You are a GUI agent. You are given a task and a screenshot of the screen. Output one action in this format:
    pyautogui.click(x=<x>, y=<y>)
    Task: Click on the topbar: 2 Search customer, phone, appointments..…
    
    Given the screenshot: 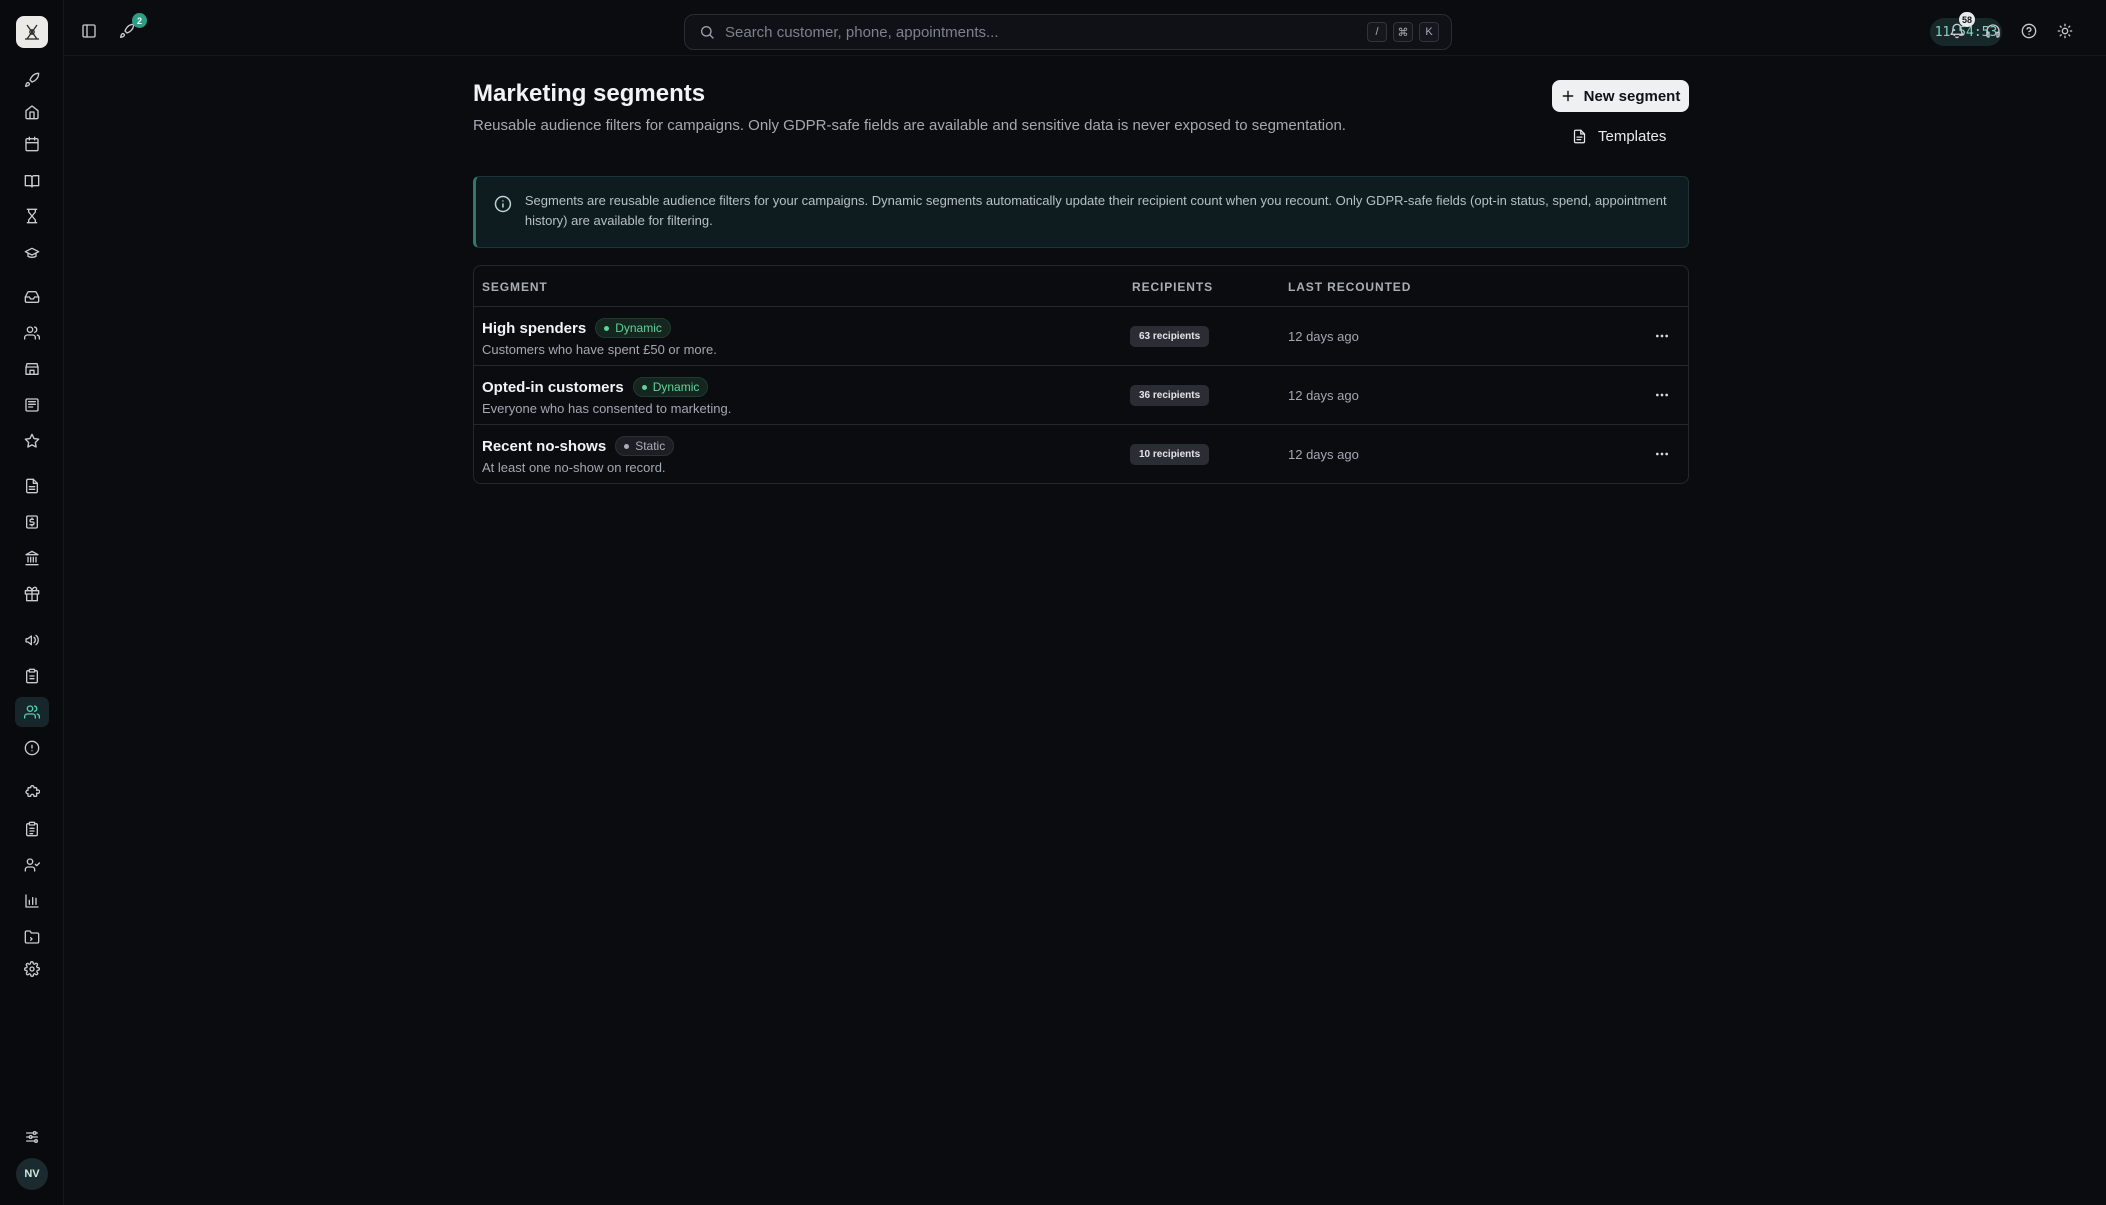 What is the action you would take?
    pyautogui.click(x=1085, y=28)
    